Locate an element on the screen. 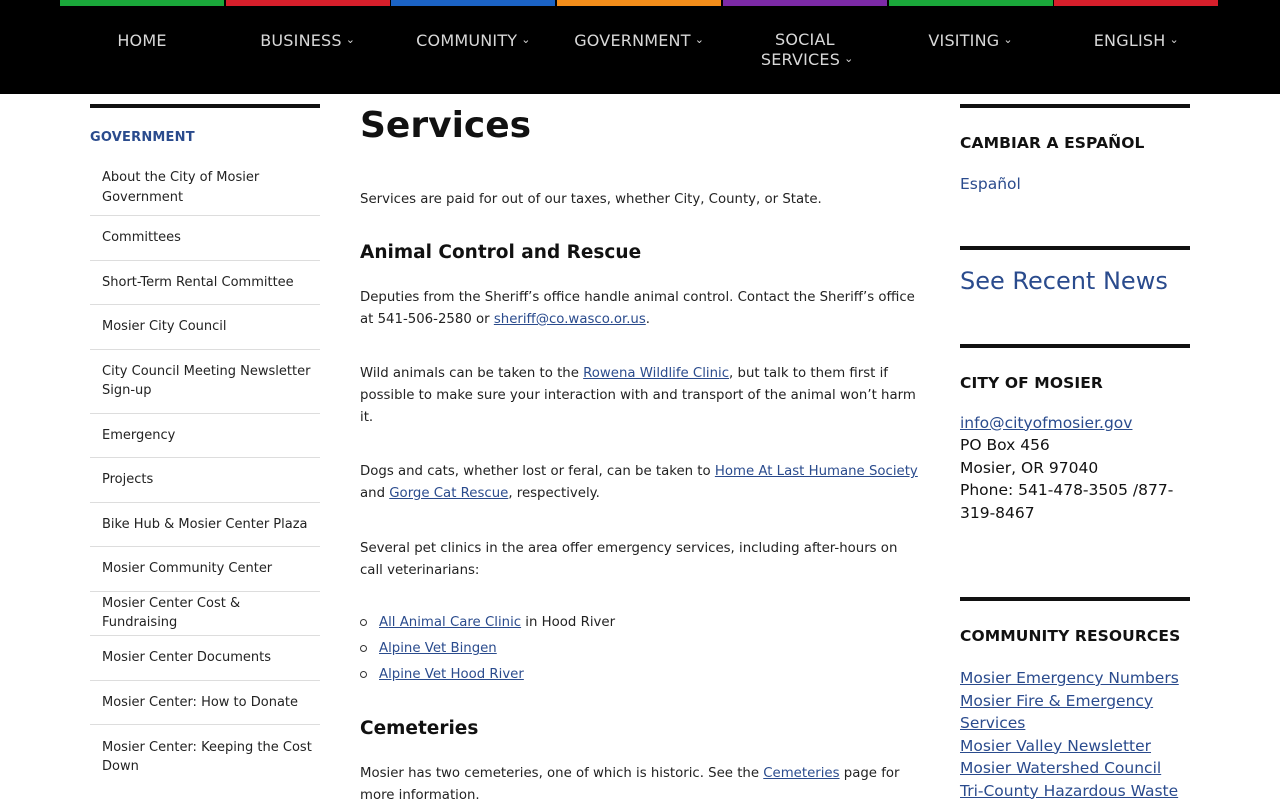 The width and height of the screenshot is (1280, 800). animal-p2-text: Wild animals can be taken to the is located at coordinates (472, 373).